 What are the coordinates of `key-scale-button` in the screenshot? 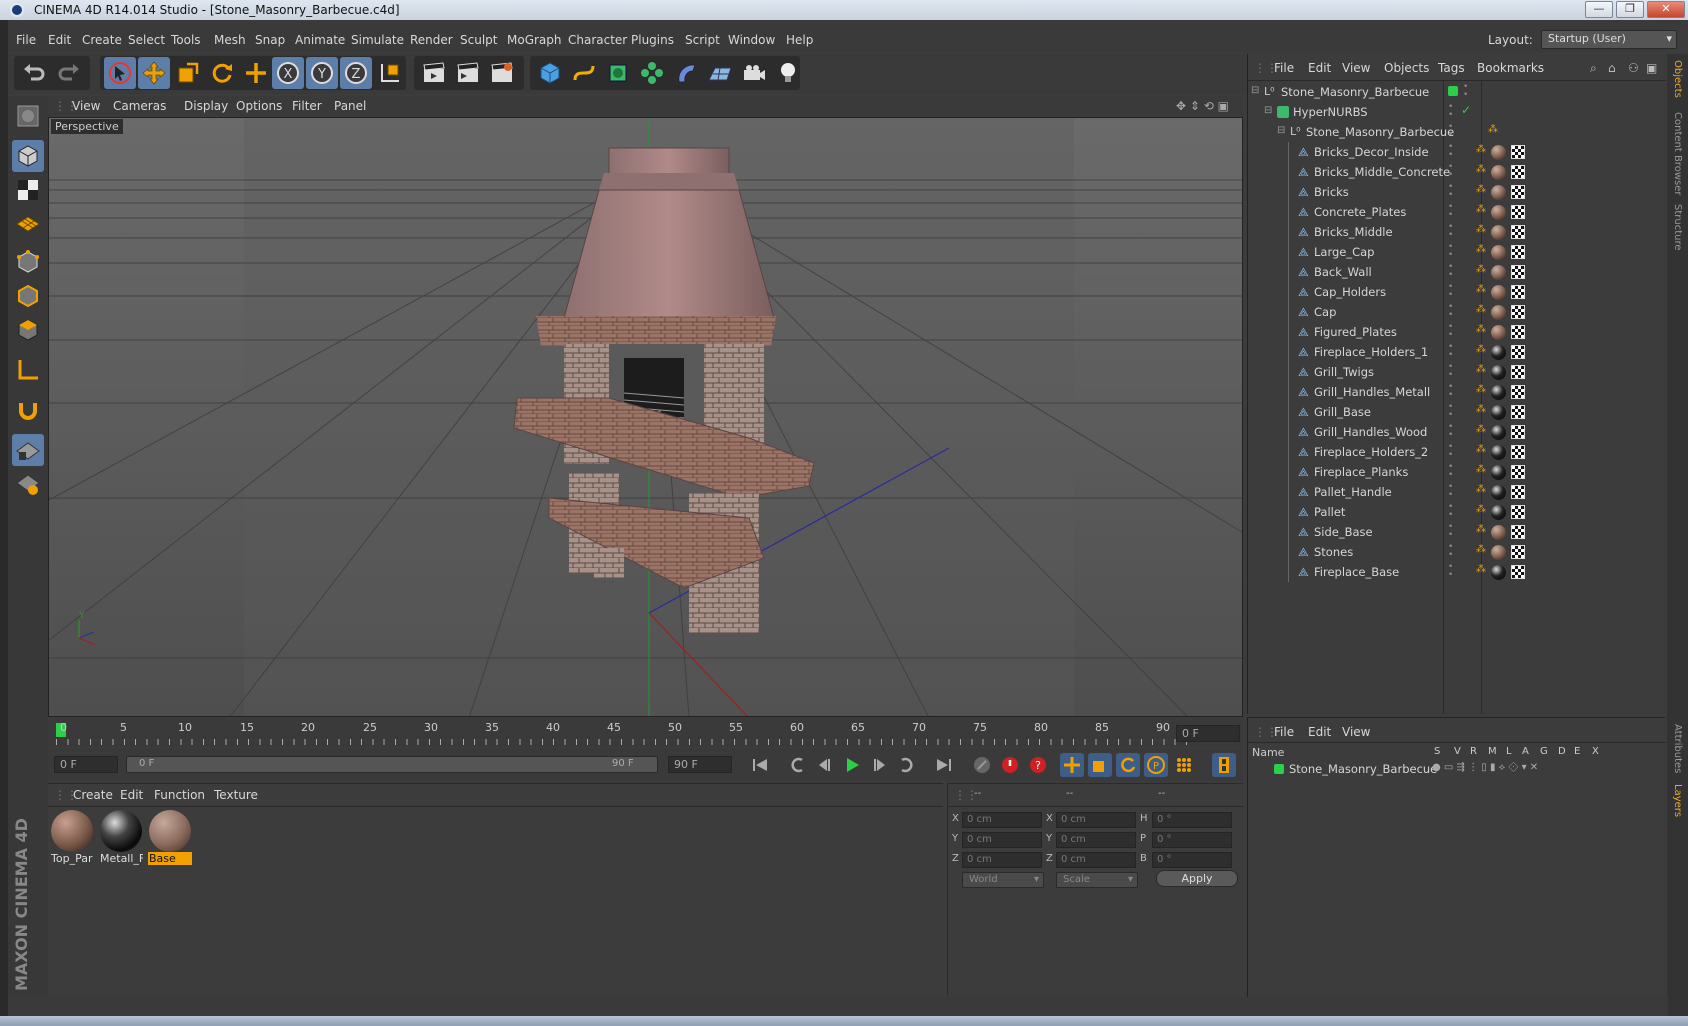 It's located at (1100, 765).